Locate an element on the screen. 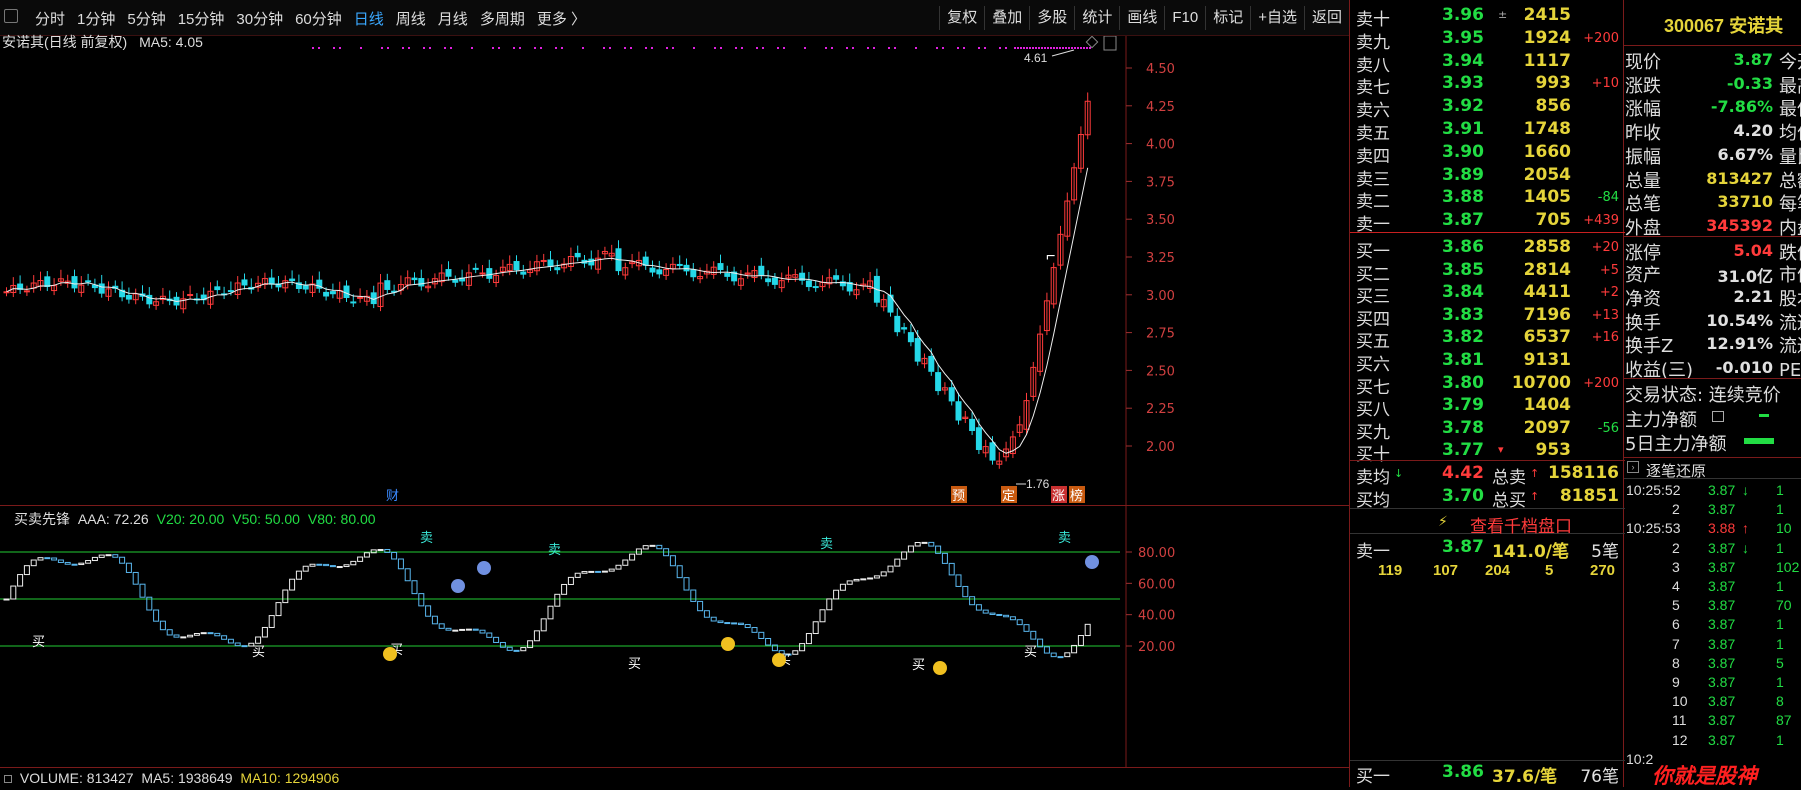  stock-header: 300067 安诺其 is located at coordinates (1712, 23).